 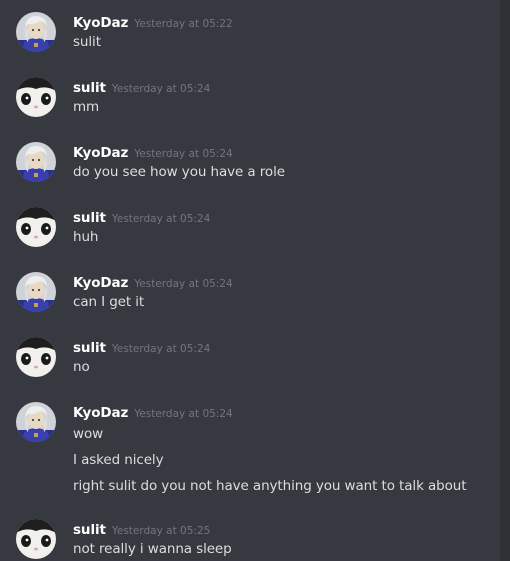 What do you see at coordinates (109, 302) in the screenshot?
I see `message-text: can I get it` at bounding box center [109, 302].